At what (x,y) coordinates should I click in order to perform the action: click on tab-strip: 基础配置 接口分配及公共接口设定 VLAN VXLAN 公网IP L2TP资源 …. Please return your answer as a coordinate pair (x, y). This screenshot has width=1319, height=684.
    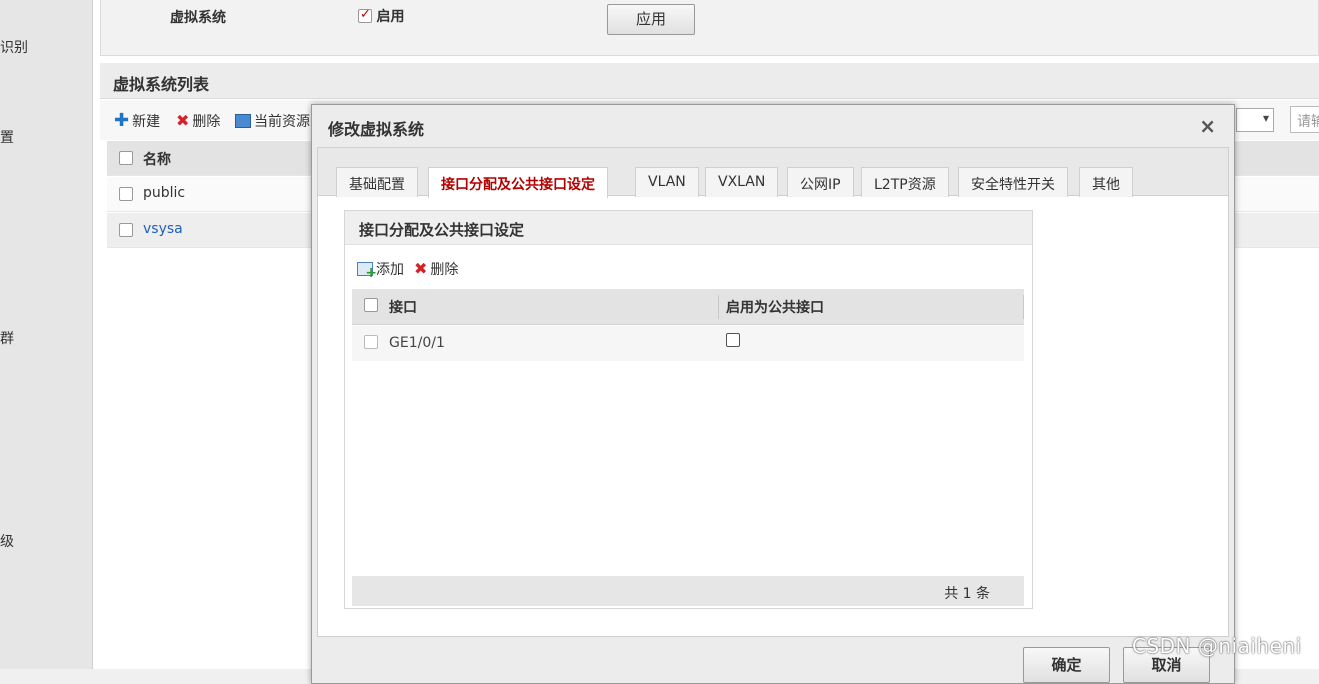
    Looking at the image, I should click on (773, 173).